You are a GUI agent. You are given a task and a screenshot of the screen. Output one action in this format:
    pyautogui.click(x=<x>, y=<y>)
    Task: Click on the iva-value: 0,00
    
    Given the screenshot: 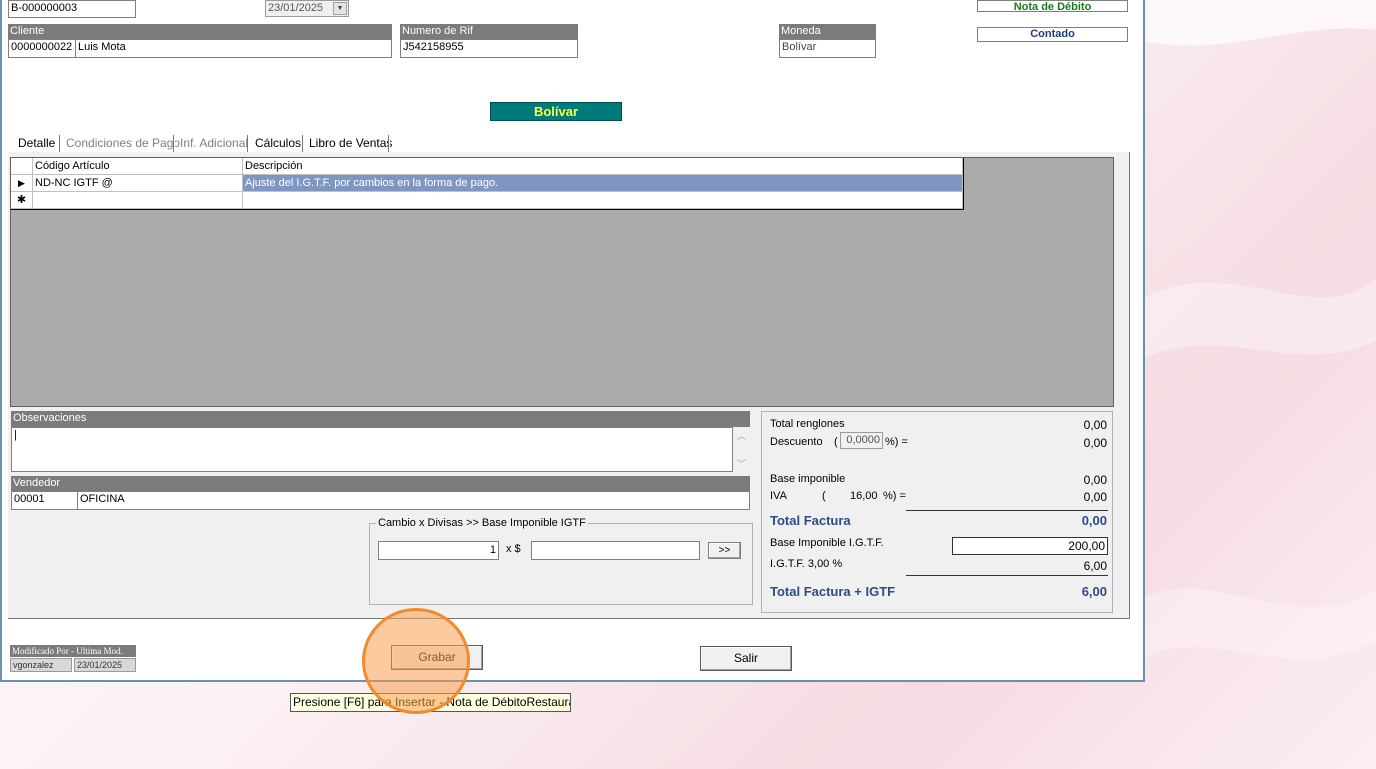 What is the action you would take?
    pyautogui.click(x=1095, y=497)
    